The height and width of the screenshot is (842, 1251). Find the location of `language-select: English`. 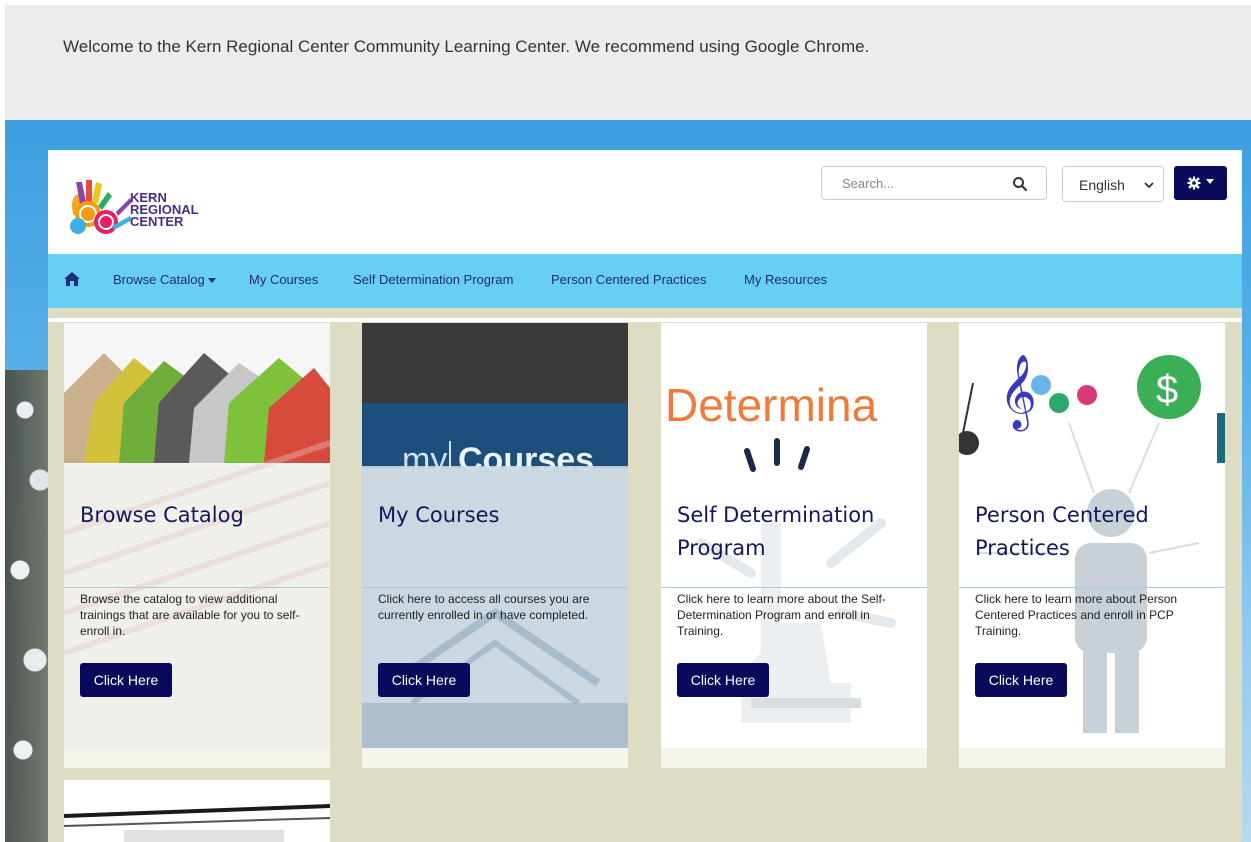

language-select: English is located at coordinates (1113, 184).